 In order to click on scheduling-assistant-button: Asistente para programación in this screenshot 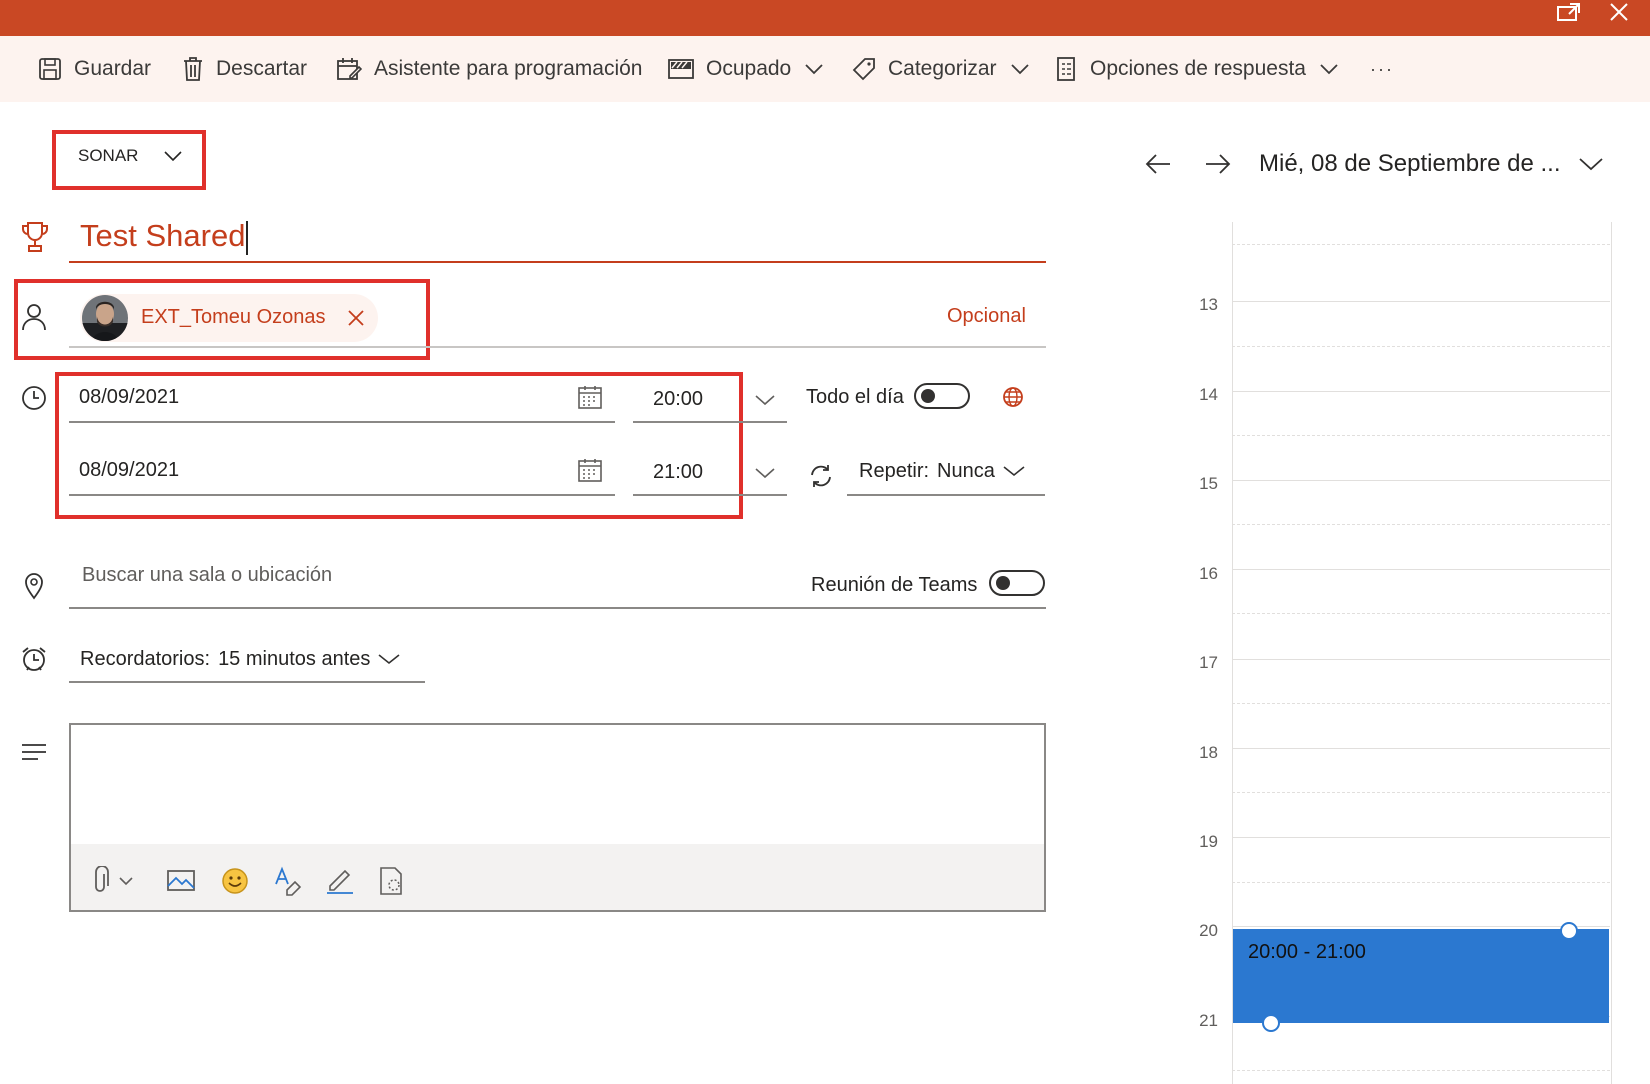, I will do `click(489, 69)`.